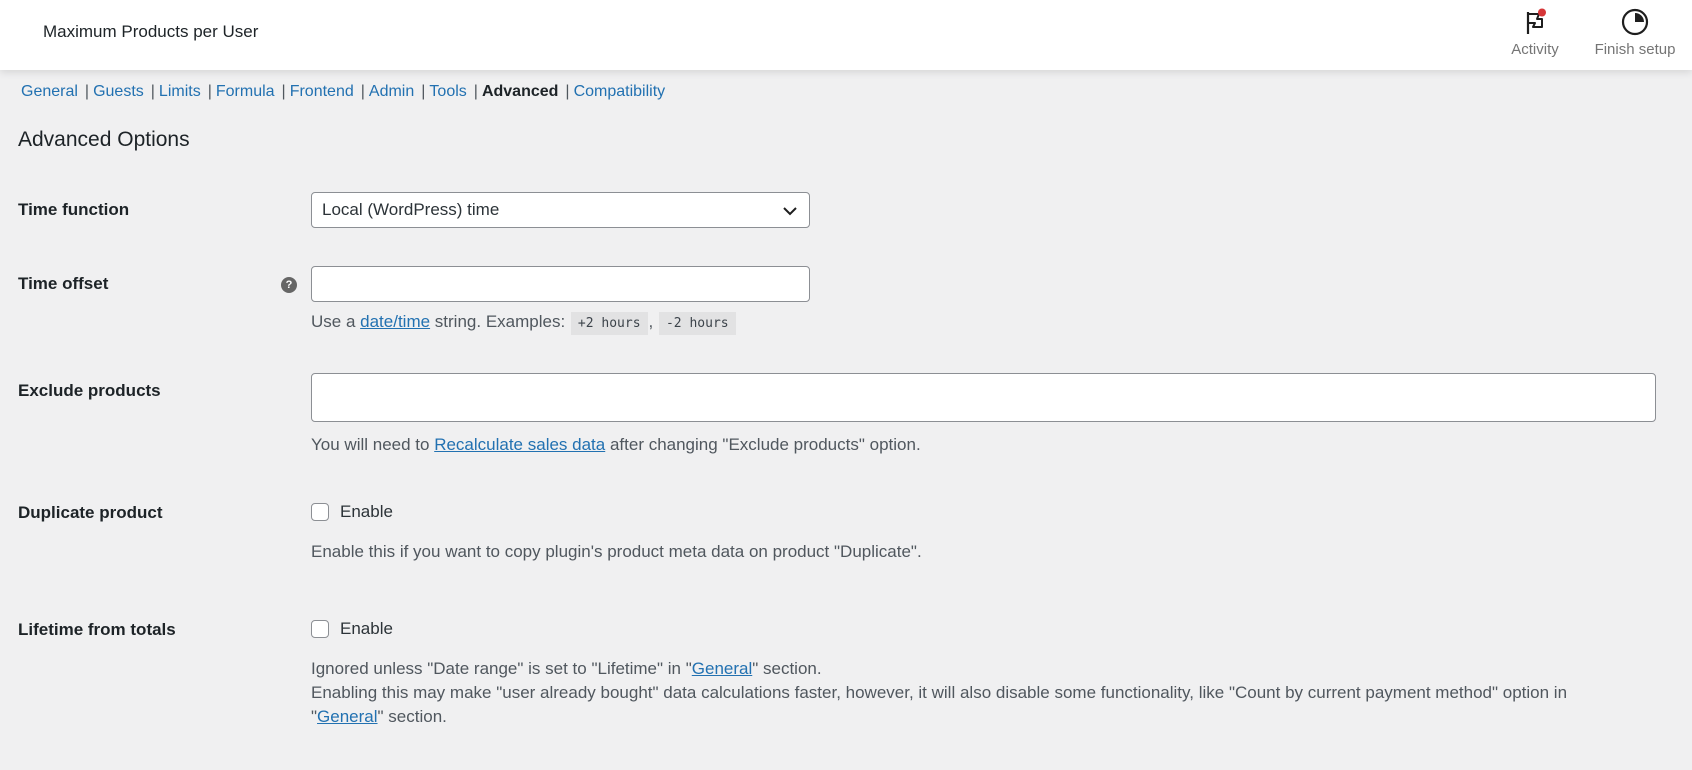 The width and height of the screenshot is (1692, 770). Describe the element at coordinates (447, 91) in the screenshot. I see `subnav-tools: Tools` at that location.